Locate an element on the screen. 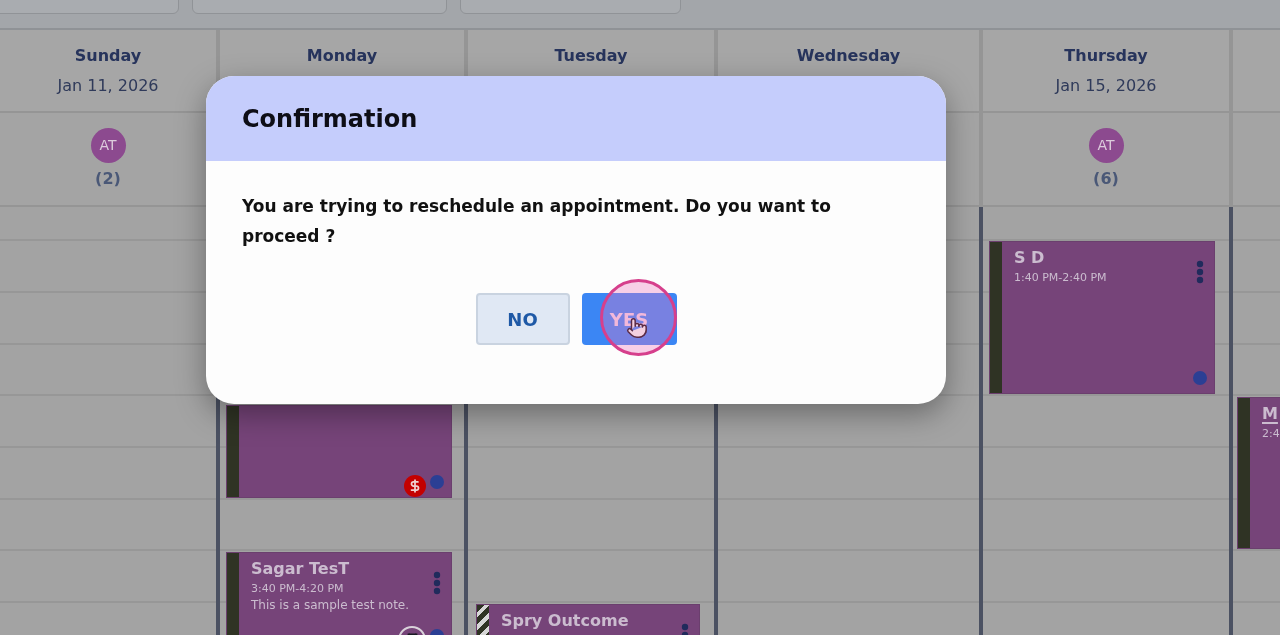 The image size is (1280, 635). appointment-title: Spry Outcome is located at coordinates (565, 621).